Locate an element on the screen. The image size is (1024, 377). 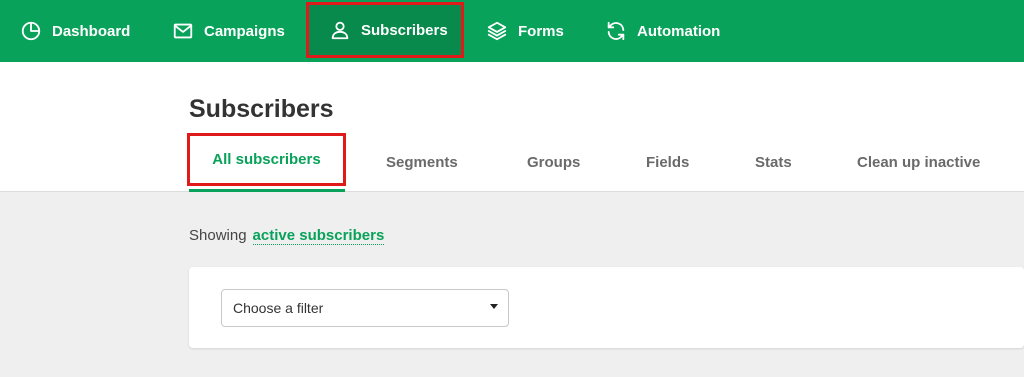
envelope-icon is located at coordinates (183, 31).